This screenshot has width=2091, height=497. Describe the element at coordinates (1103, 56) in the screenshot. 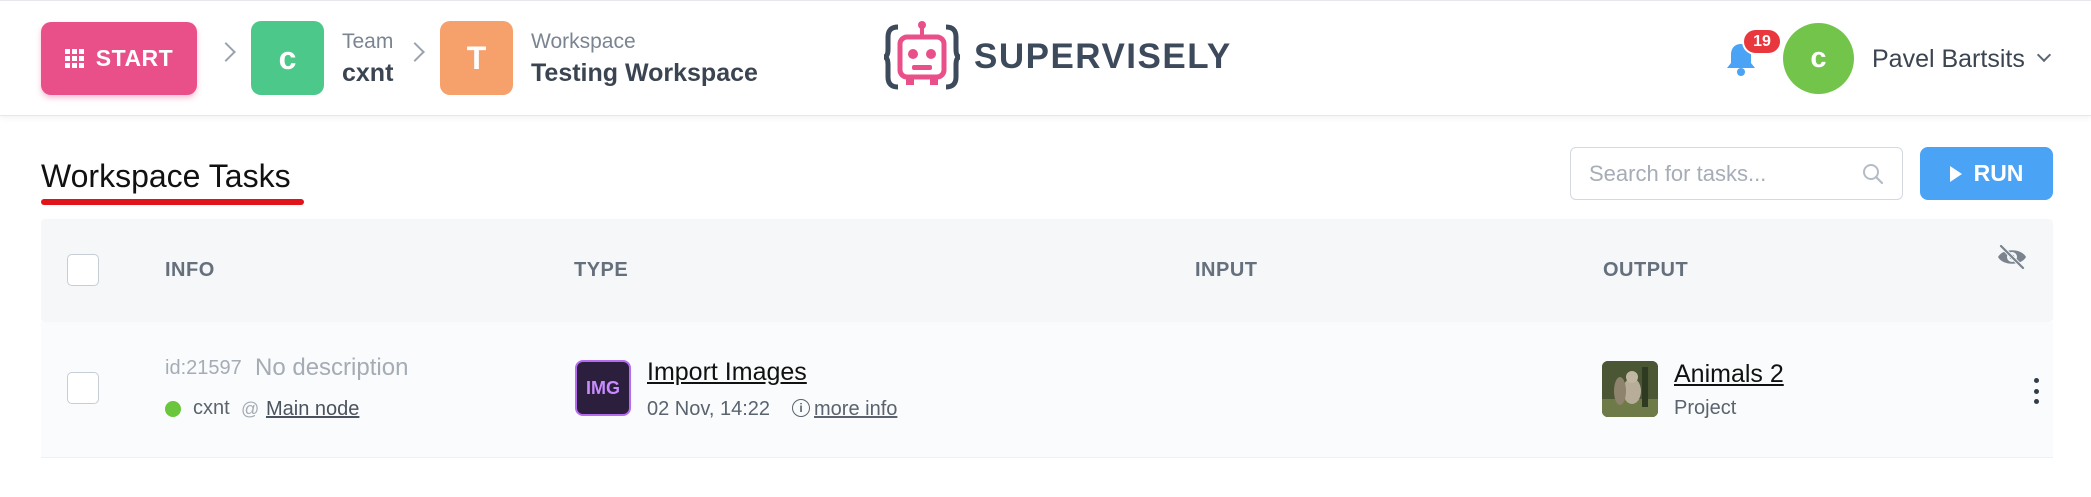

I see `logo-text: SUPERVISELY` at that location.